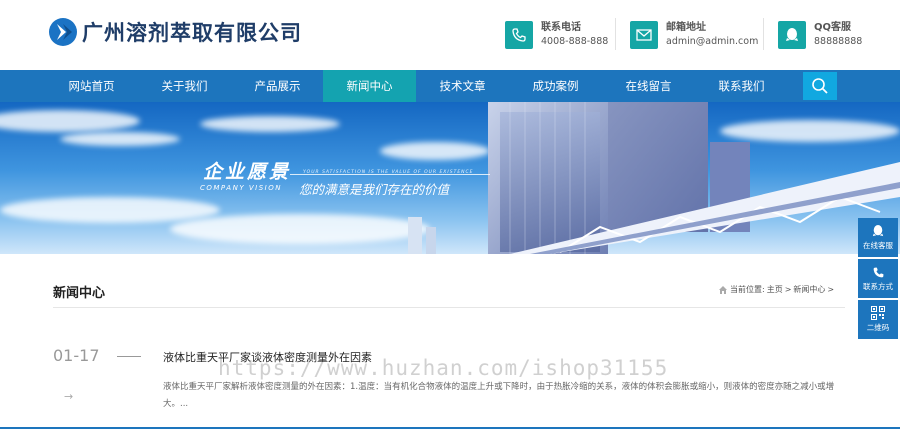 The image size is (900, 429). What do you see at coordinates (820, 35) in the screenshot?
I see `contact-qq: QQ客服 88888888` at bounding box center [820, 35].